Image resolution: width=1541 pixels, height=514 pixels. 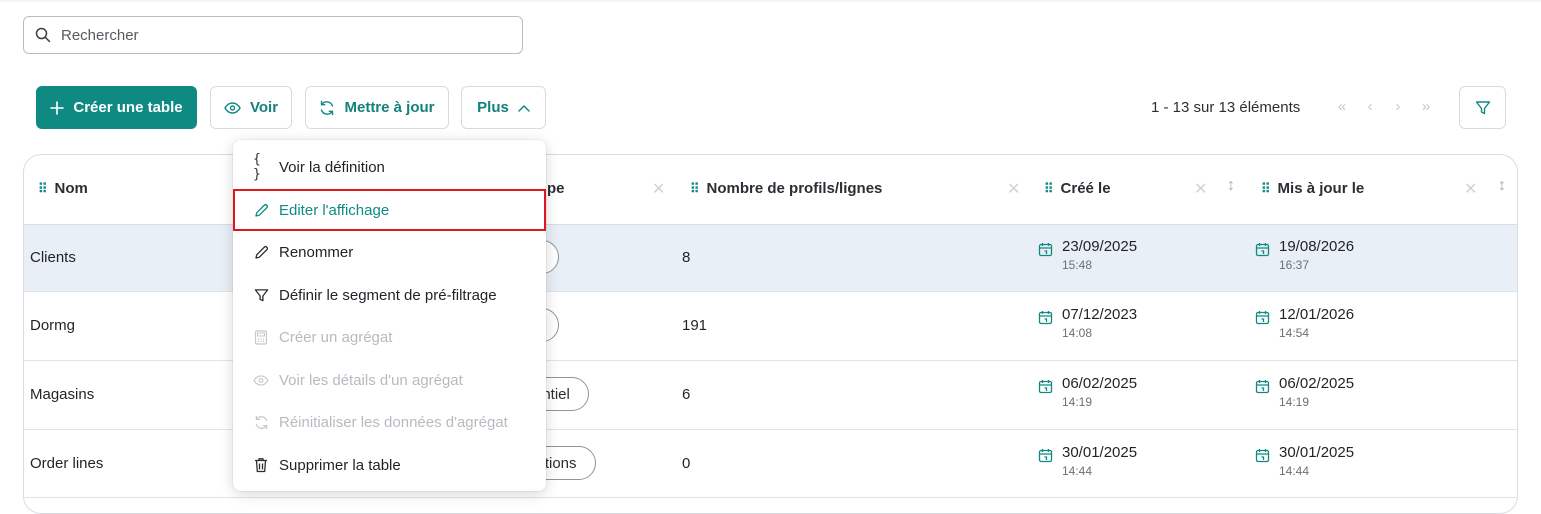 What do you see at coordinates (57, 107) in the screenshot?
I see `plus-icon` at bounding box center [57, 107].